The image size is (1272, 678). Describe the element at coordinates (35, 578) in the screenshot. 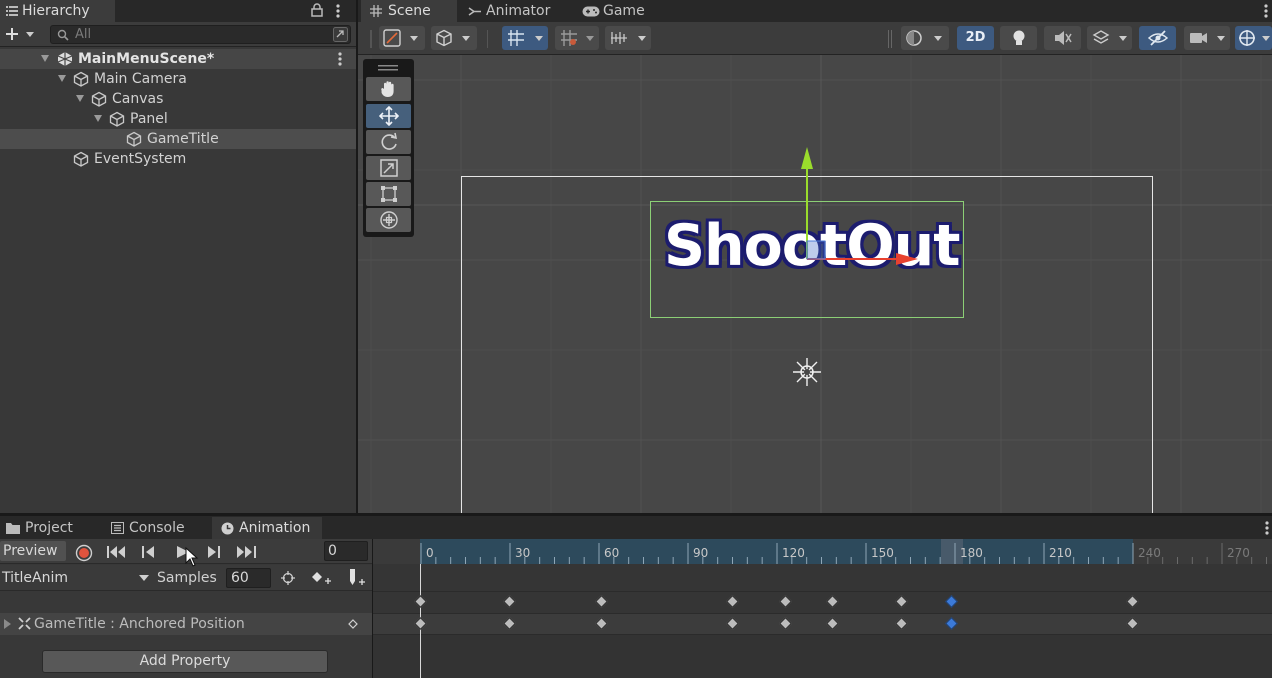

I see `clip-name: TitleAnim` at that location.